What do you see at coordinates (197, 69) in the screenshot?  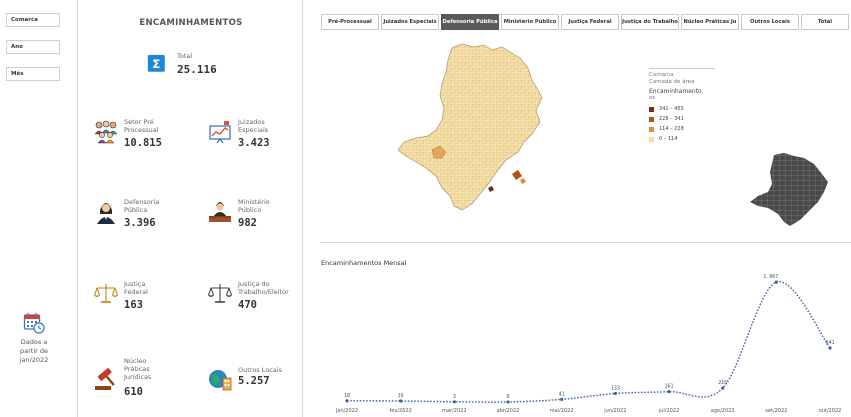 I see `kpi-total-value: 25.116` at bounding box center [197, 69].